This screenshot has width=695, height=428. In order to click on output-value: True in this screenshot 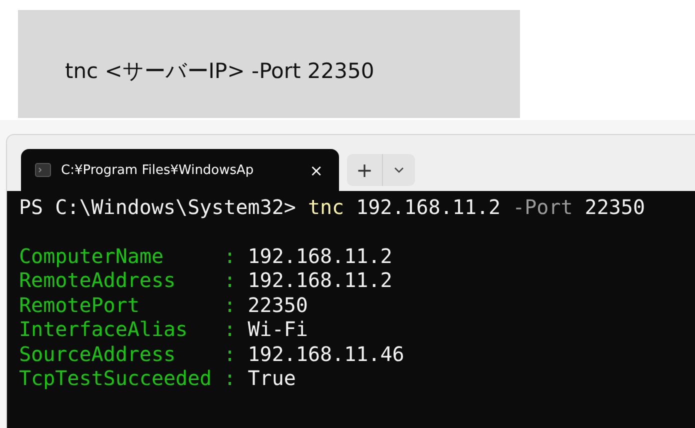, I will do `click(272, 378)`.